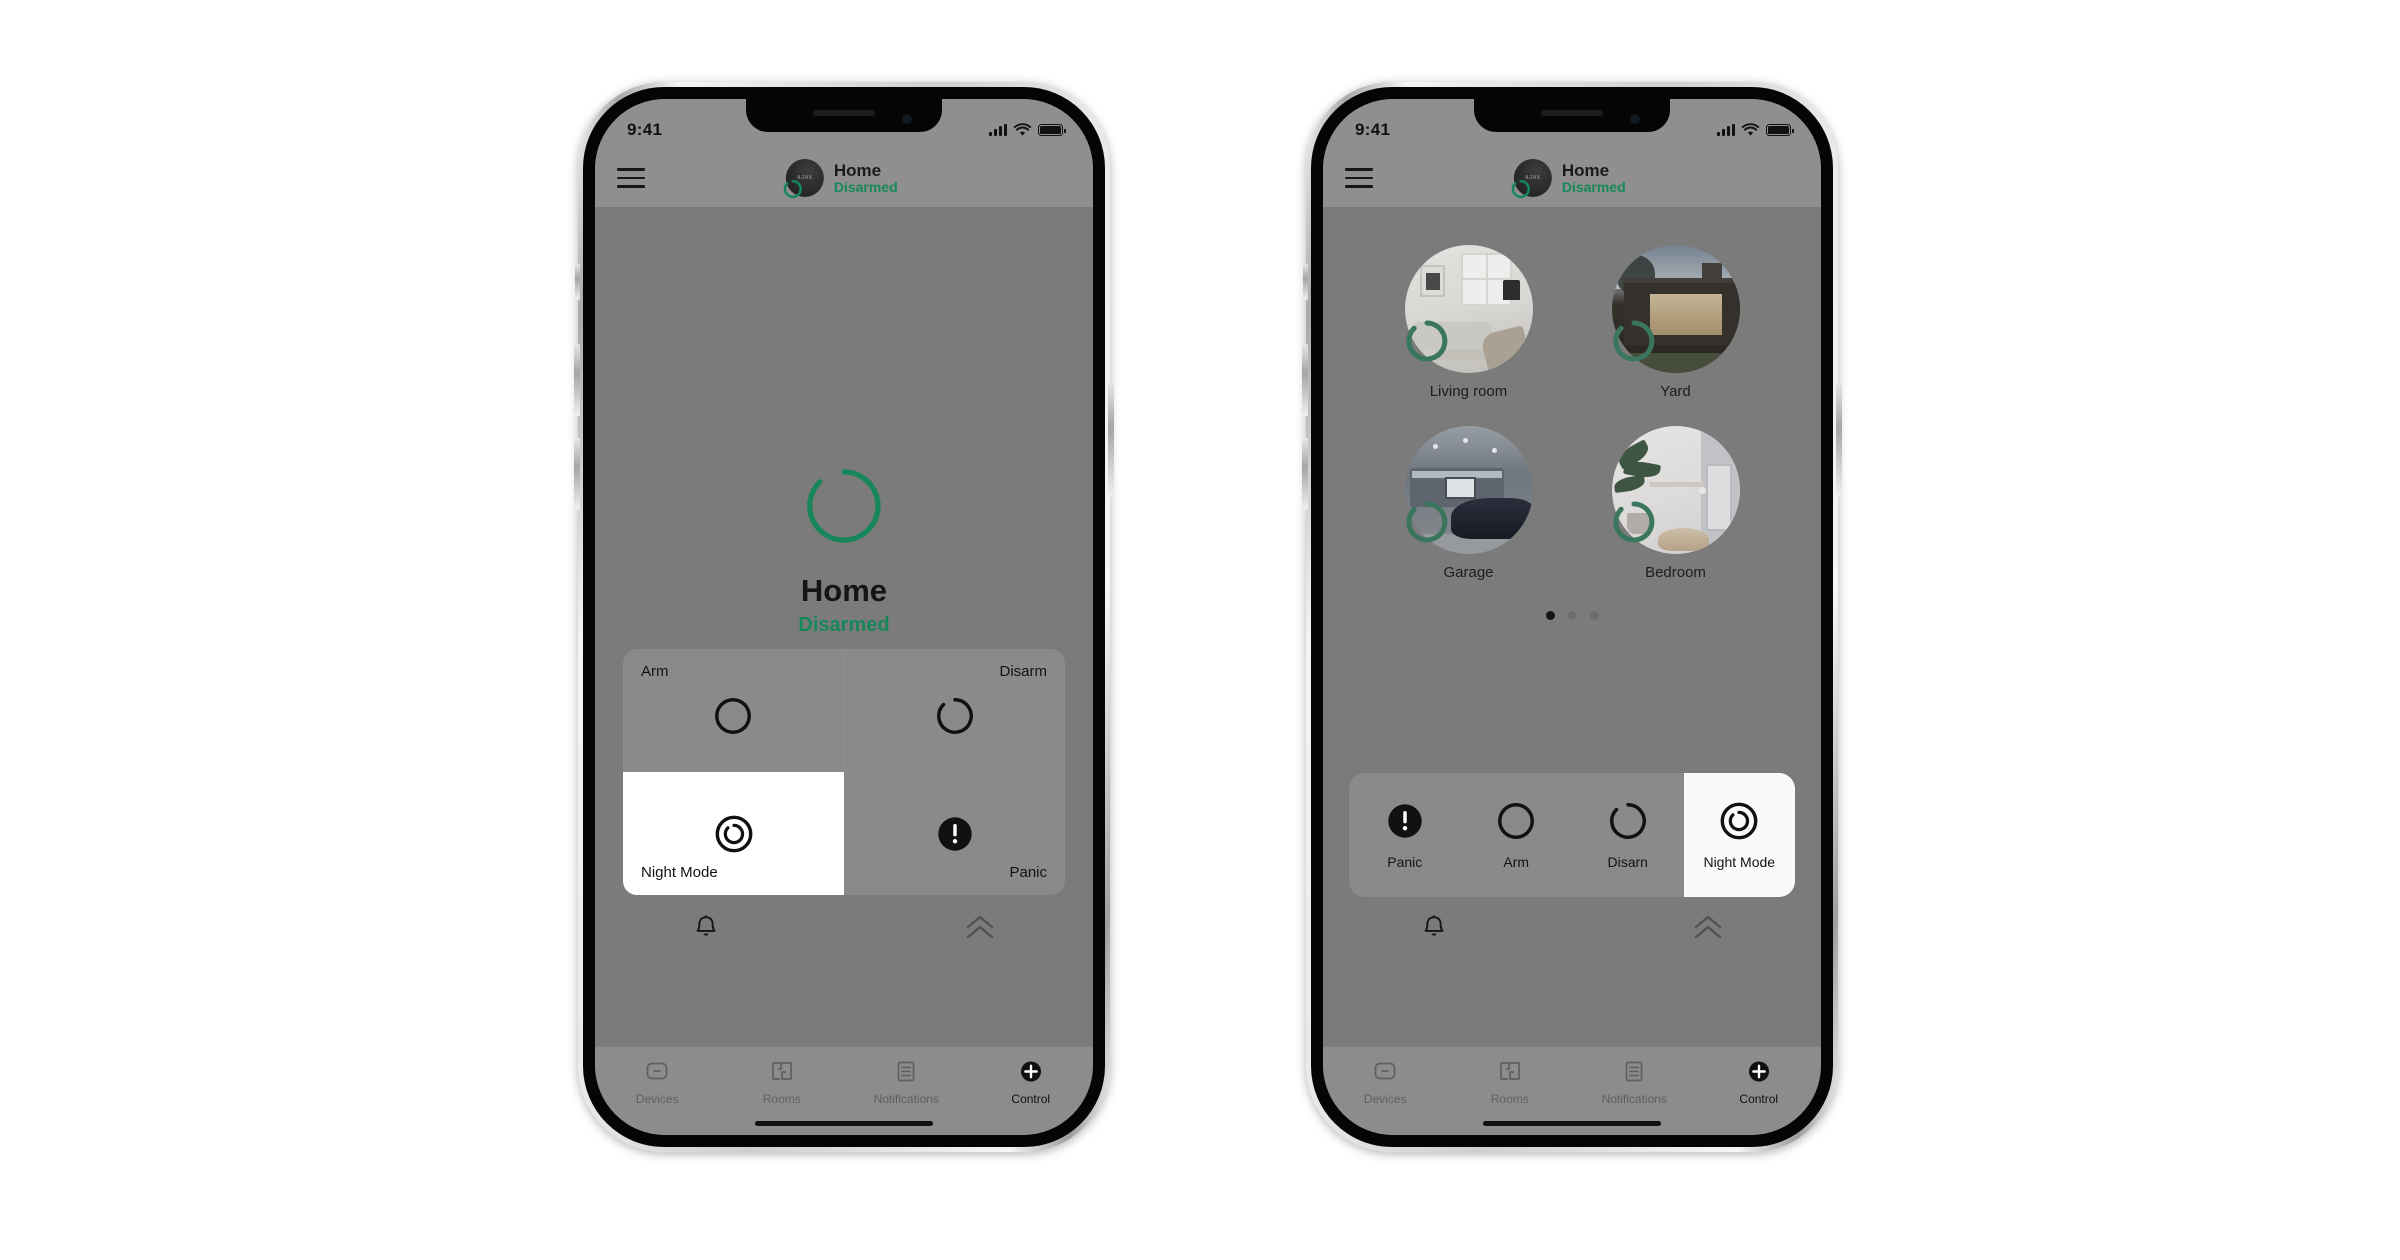 This screenshot has width=2400, height=1260. I want to click on rooms-grid: Living room Yard Garage Bedroom, so click(1572, 394).